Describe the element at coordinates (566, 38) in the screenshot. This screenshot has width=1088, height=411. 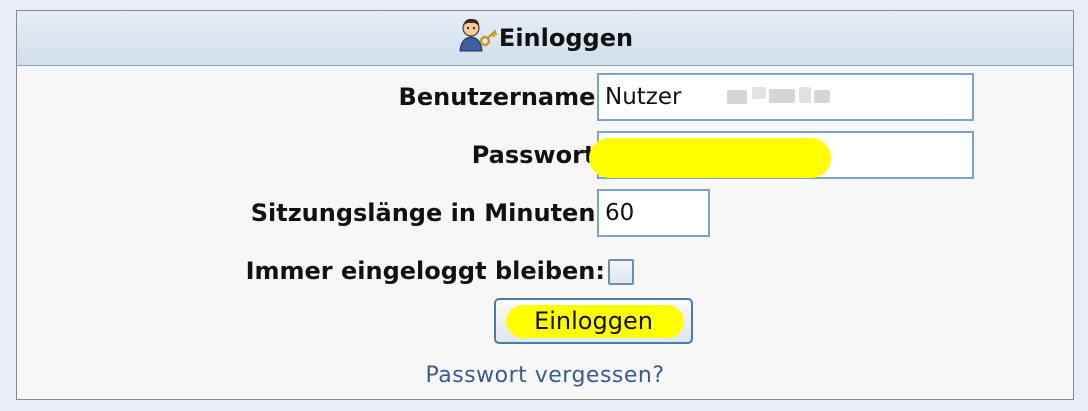
I see `login-title: Einloggen` at that location.